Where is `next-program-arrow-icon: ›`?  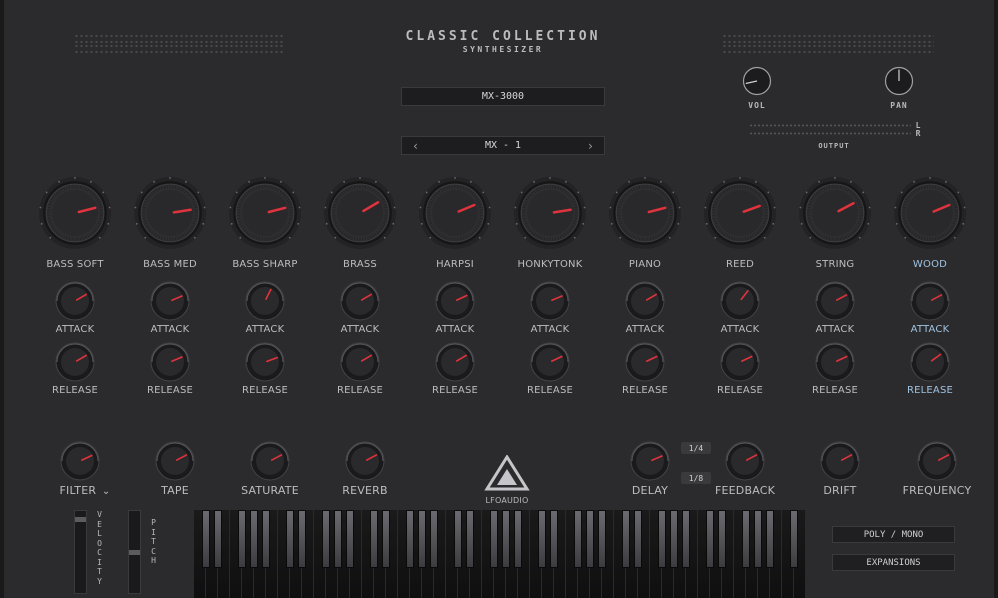 next-program-arrow-icon: › is located at coordinates (590, 145).